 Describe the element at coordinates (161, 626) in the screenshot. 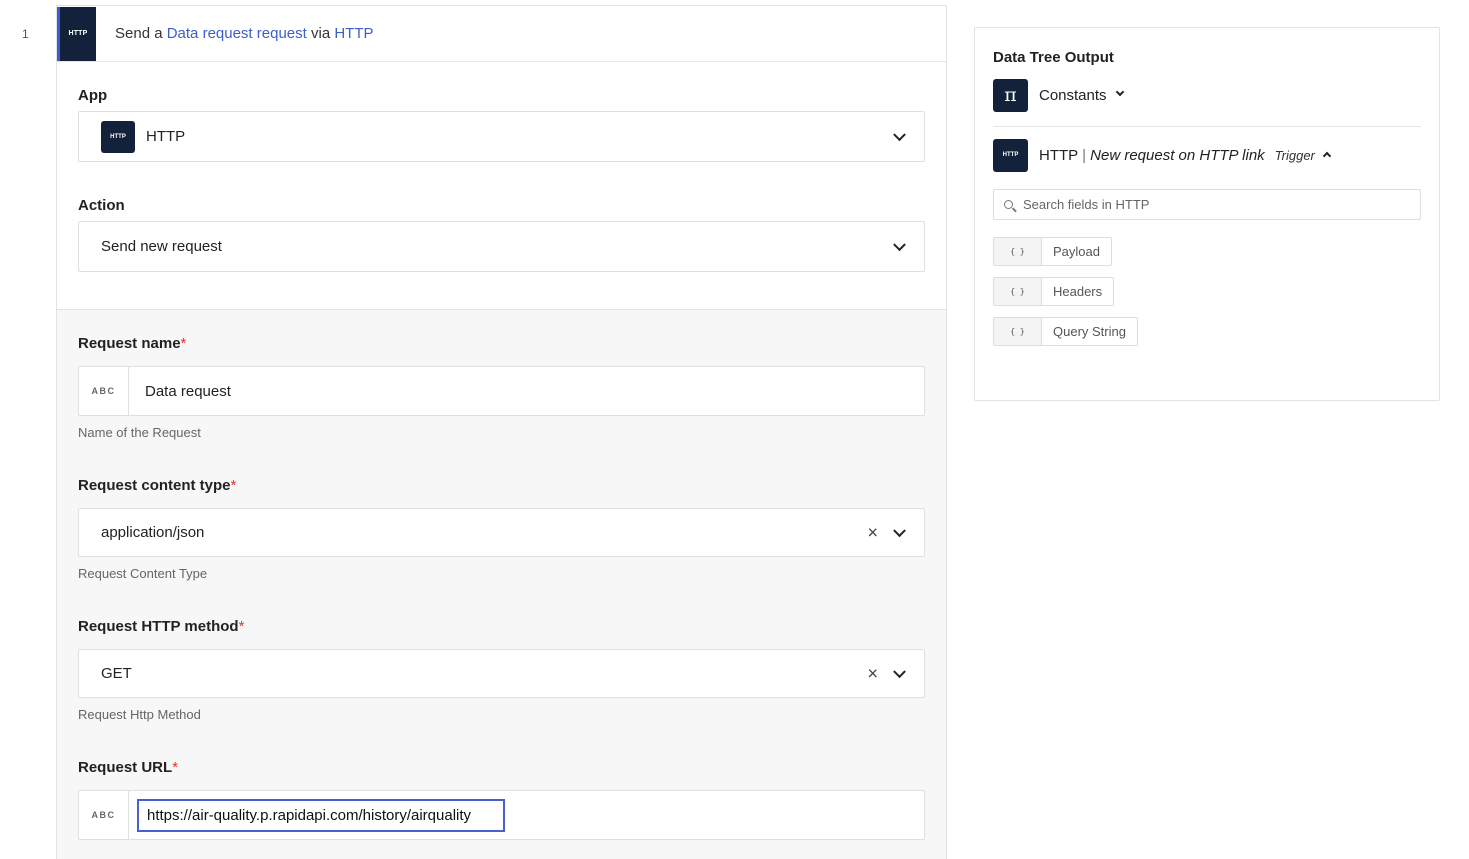

I see `http-method-label: Request HTTP method*` at that location.